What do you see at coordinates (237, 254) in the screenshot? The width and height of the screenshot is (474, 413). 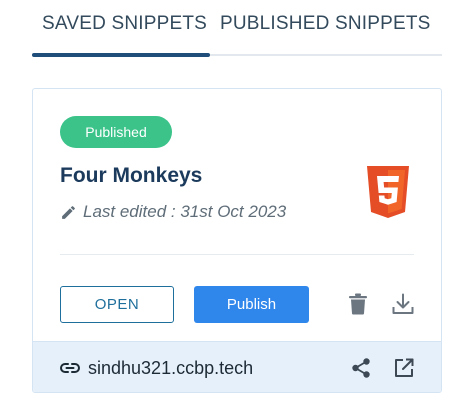 I see `card-divider` at bounding box center [237, 254].